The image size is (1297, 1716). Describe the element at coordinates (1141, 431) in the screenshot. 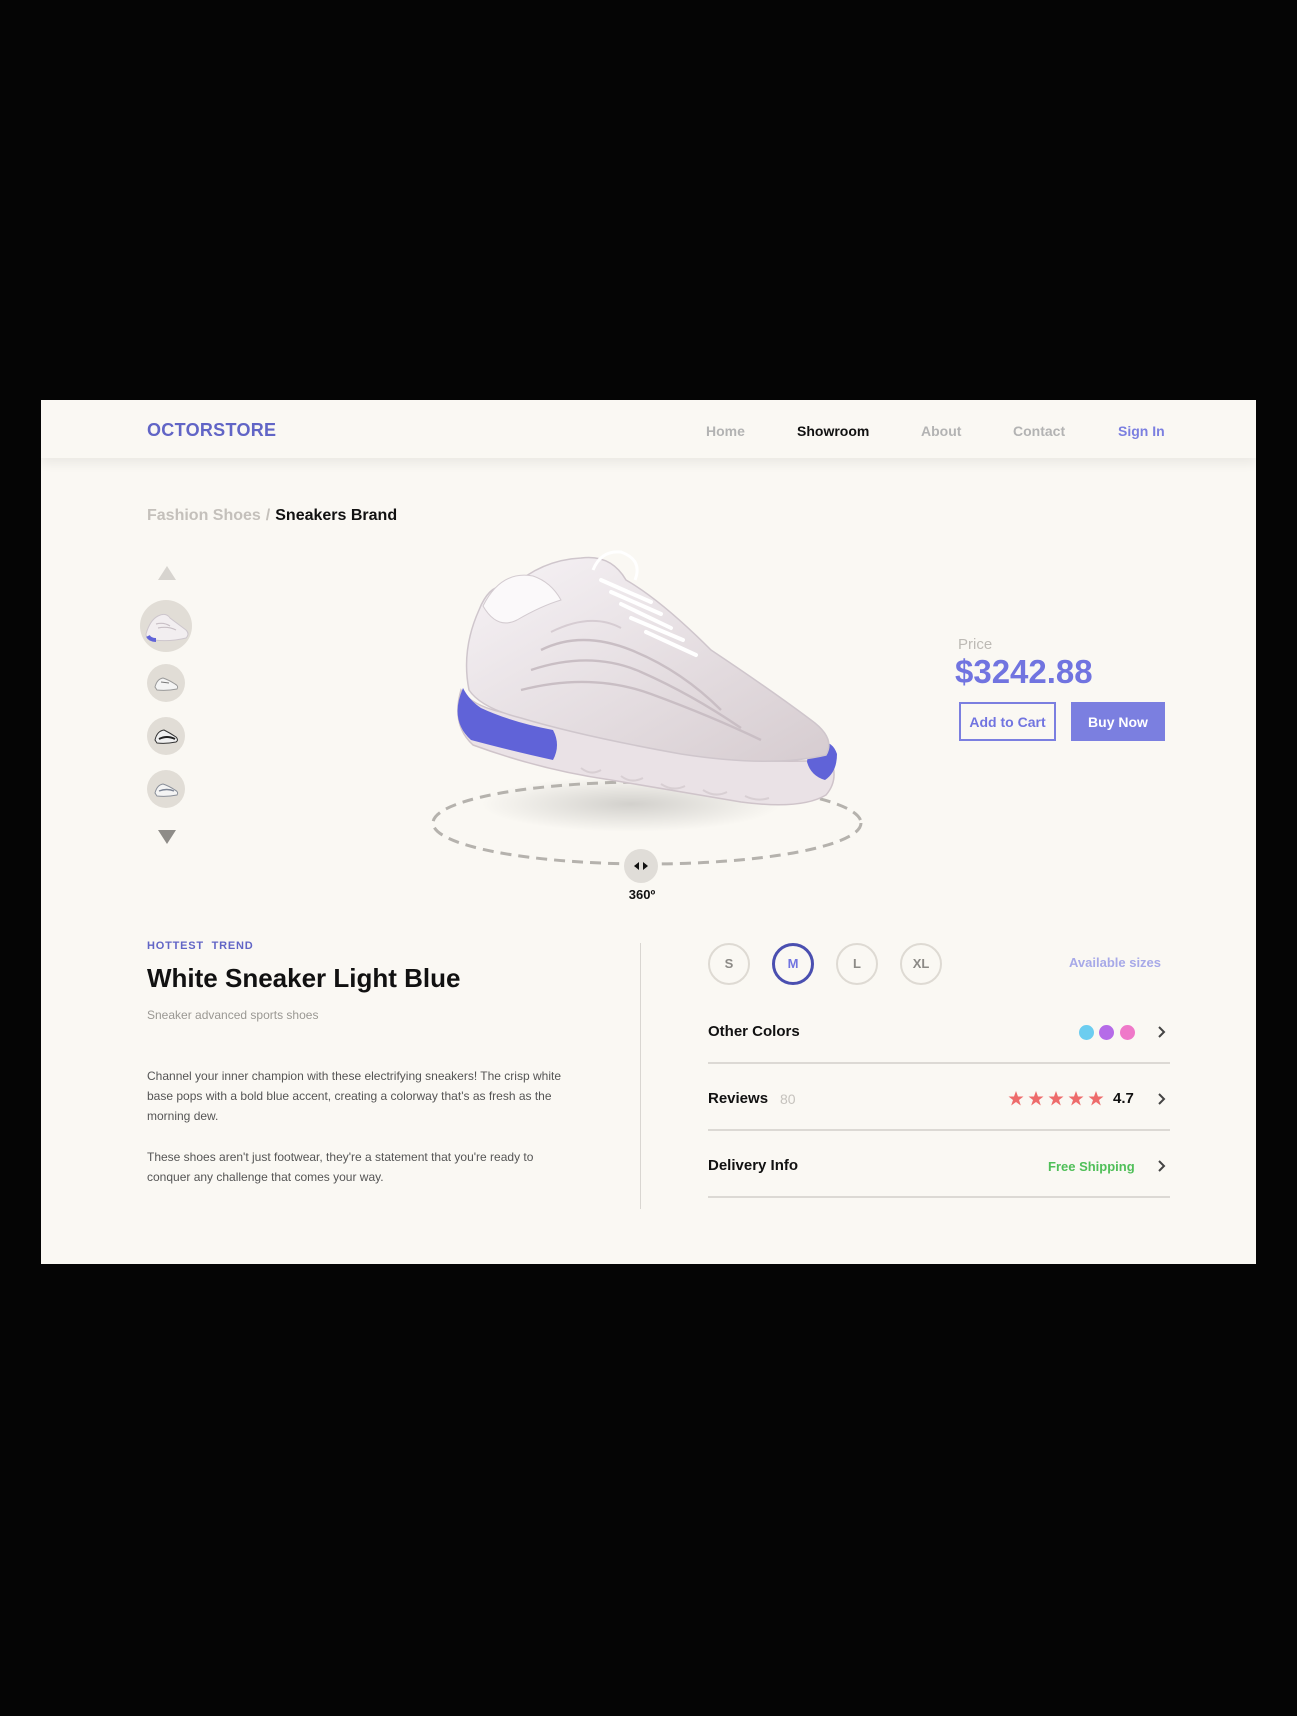

I see `sign-in-link: Sign In` at that location.